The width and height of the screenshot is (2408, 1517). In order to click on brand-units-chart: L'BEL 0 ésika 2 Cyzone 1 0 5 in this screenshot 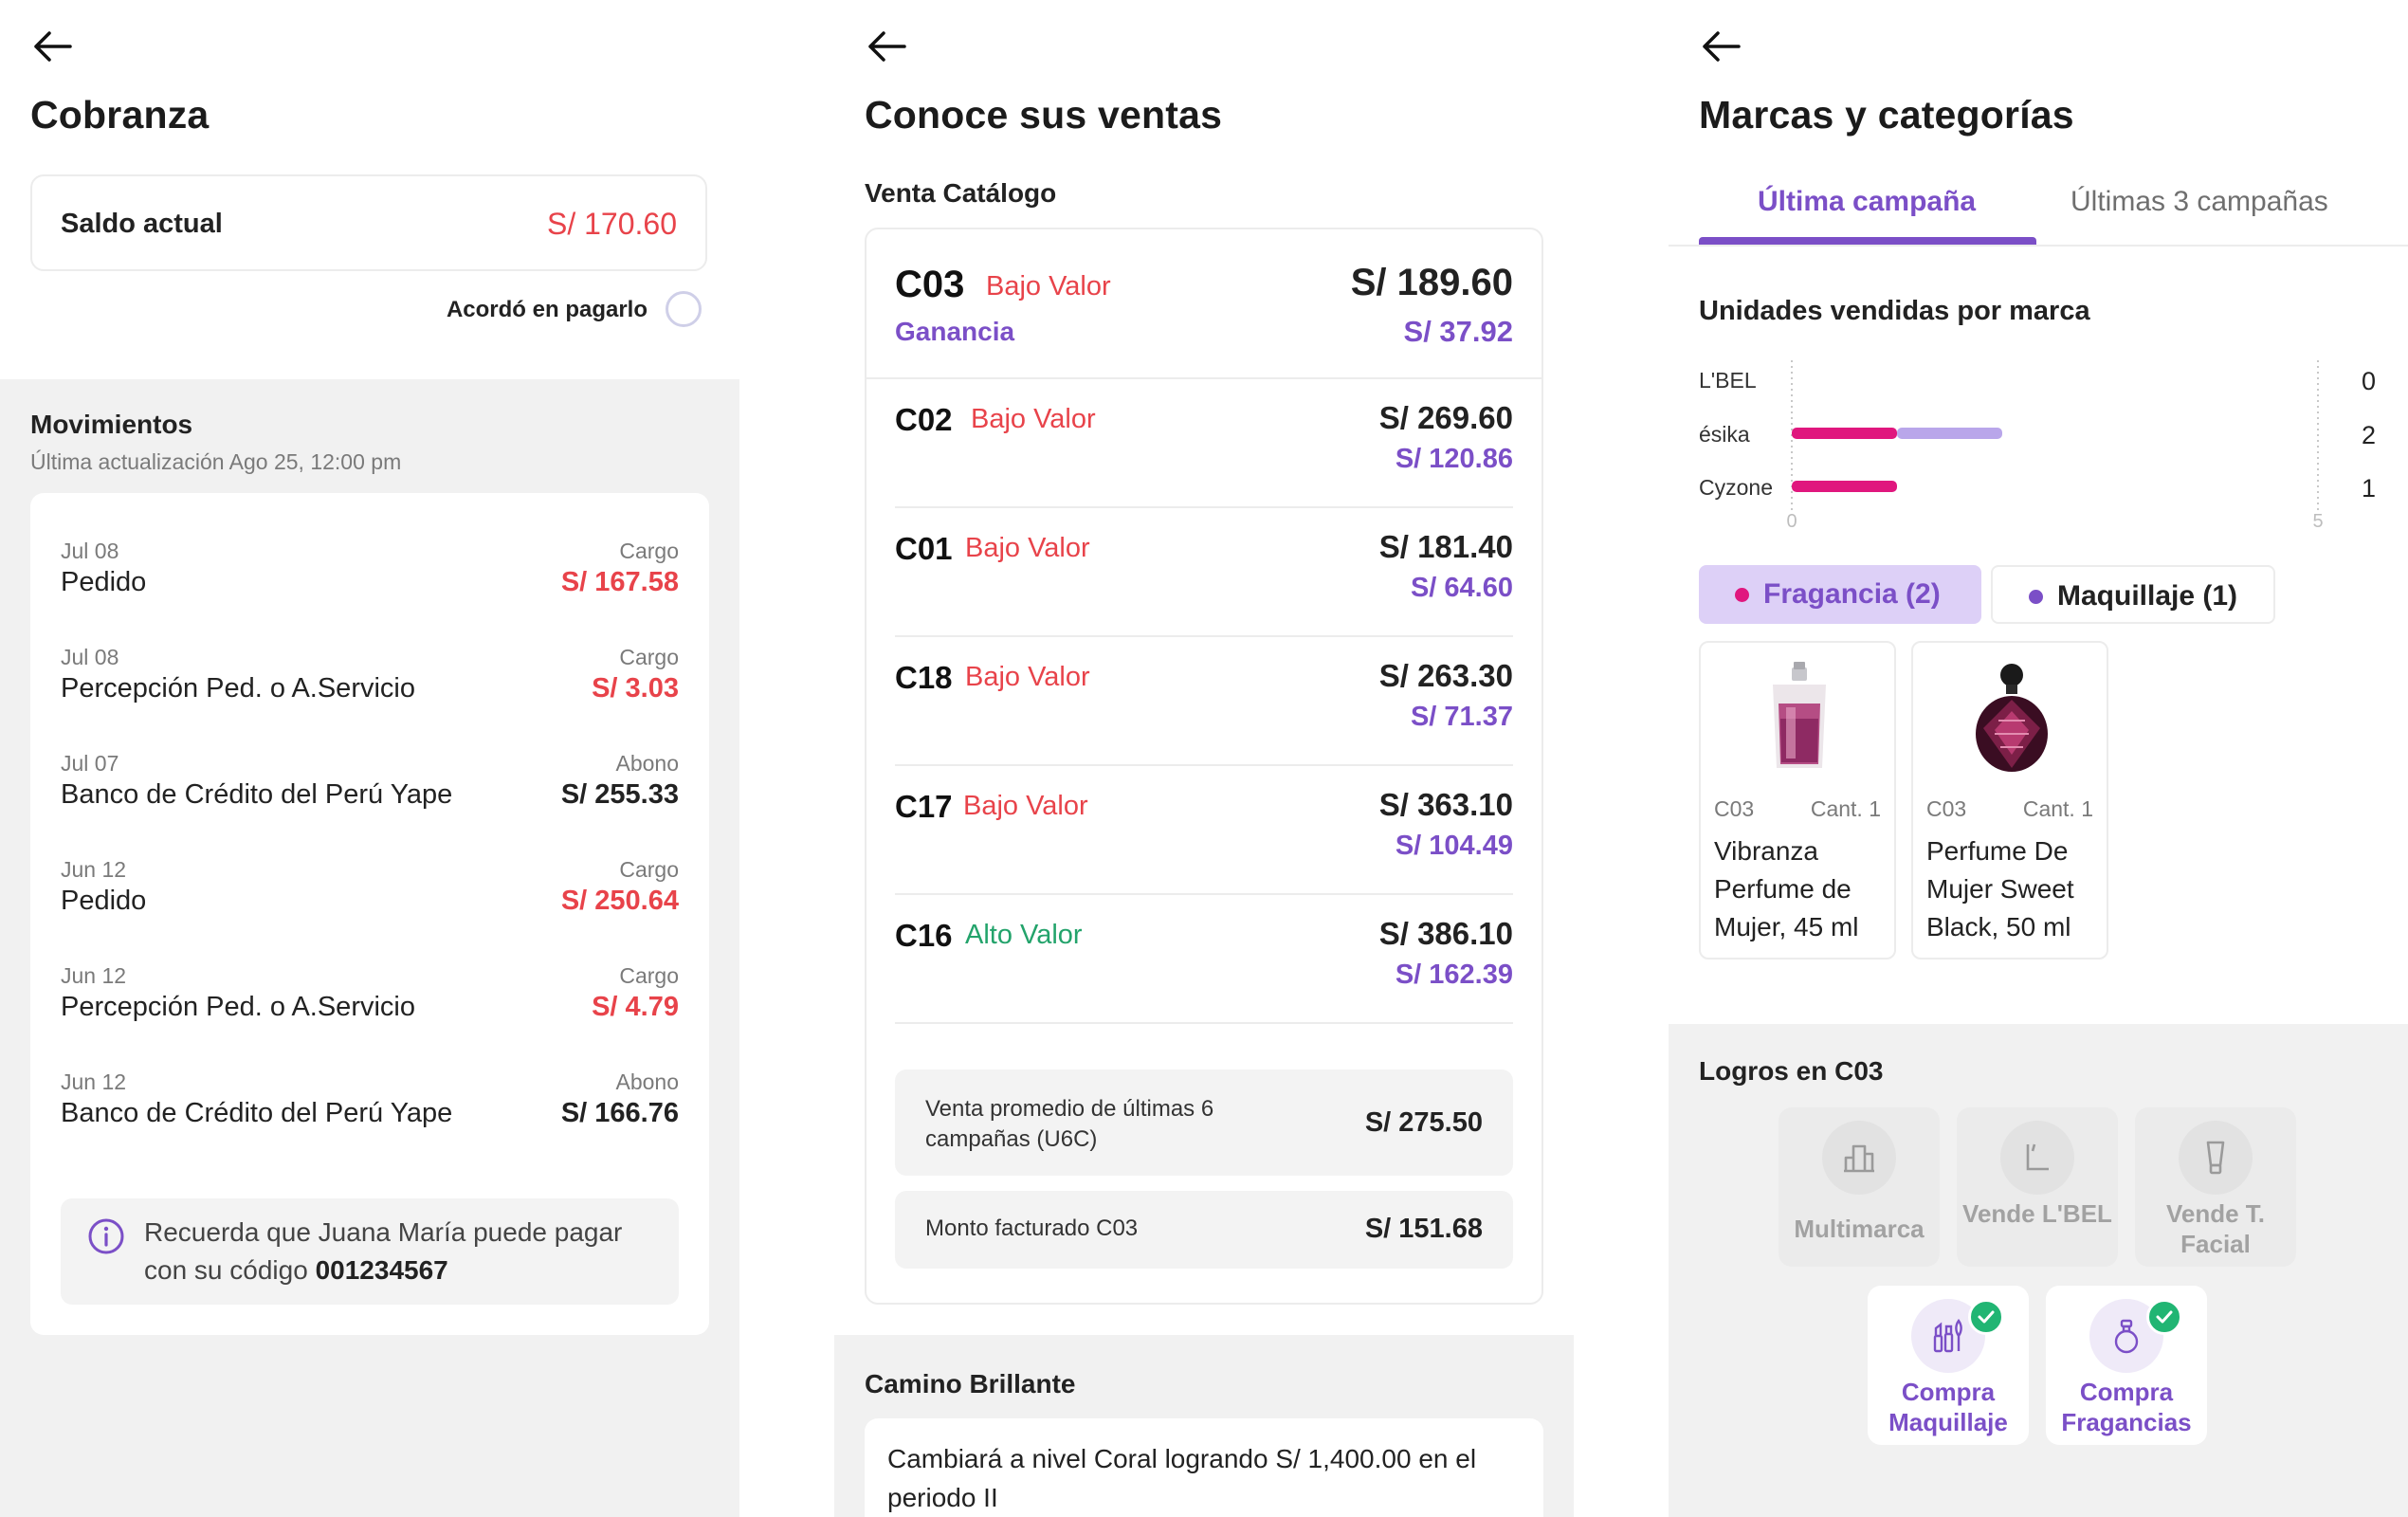, I will do `click(2037, 446)`.